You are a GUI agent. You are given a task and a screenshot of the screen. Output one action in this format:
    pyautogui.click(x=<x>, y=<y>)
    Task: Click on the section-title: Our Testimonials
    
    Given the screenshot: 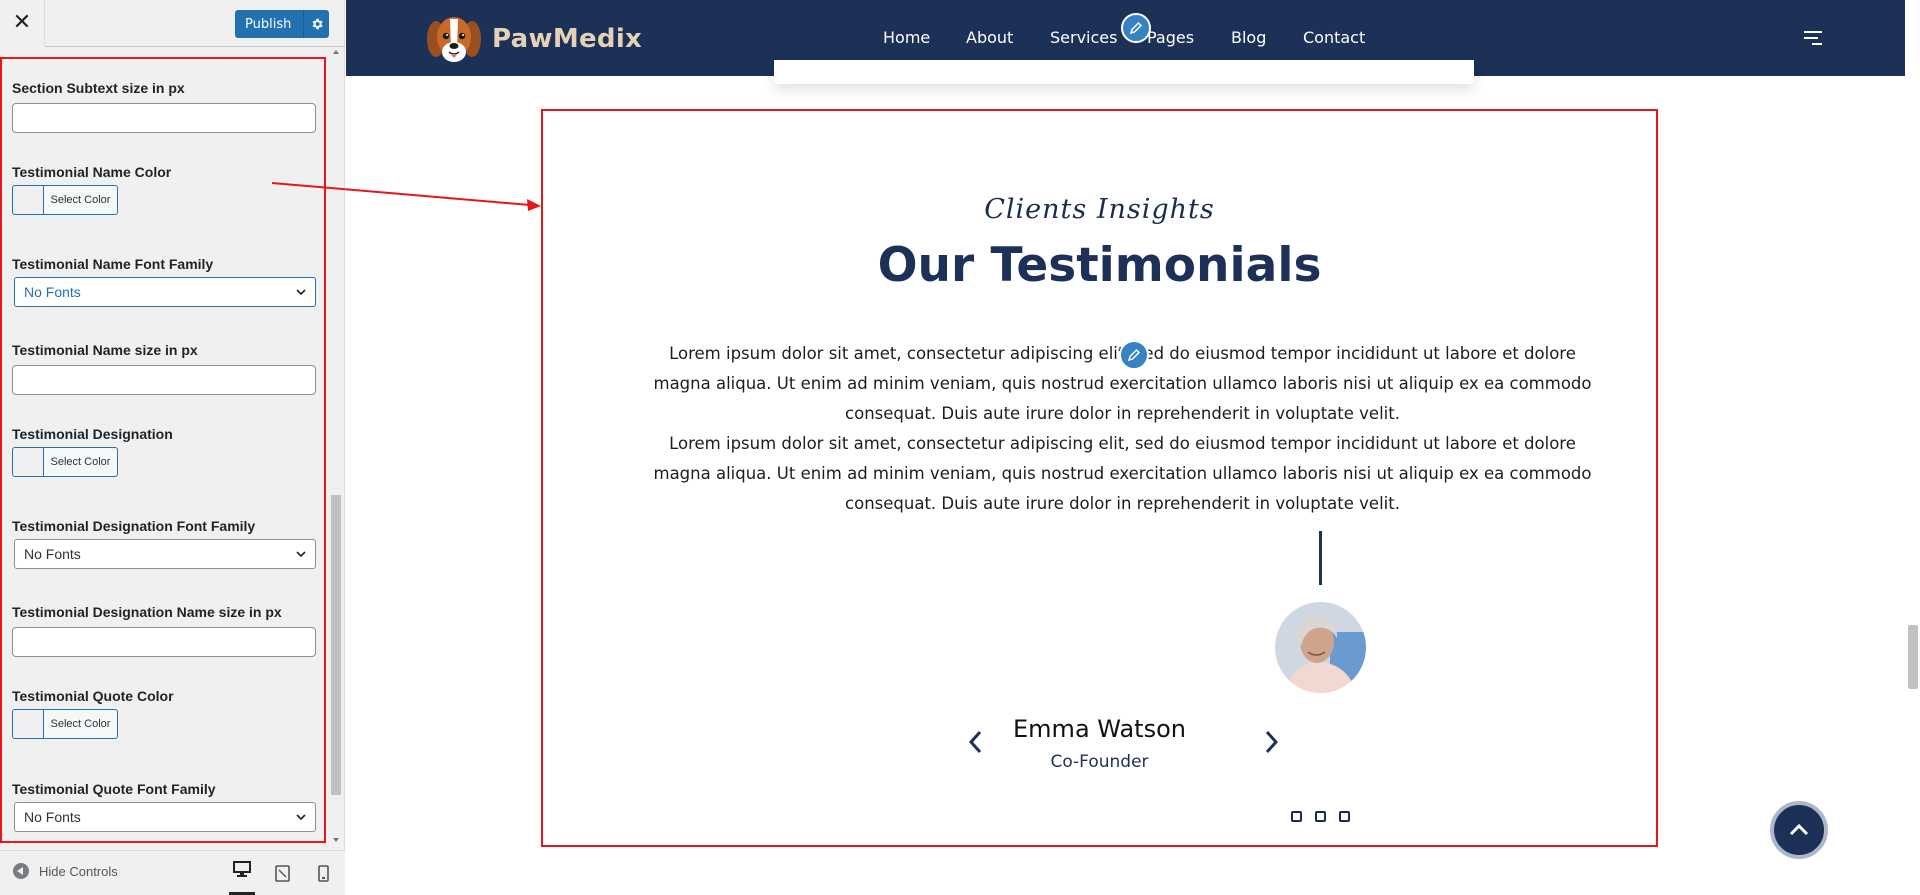 What is the action you would take?
    pyautogui.click(x=1099, y=265)
    